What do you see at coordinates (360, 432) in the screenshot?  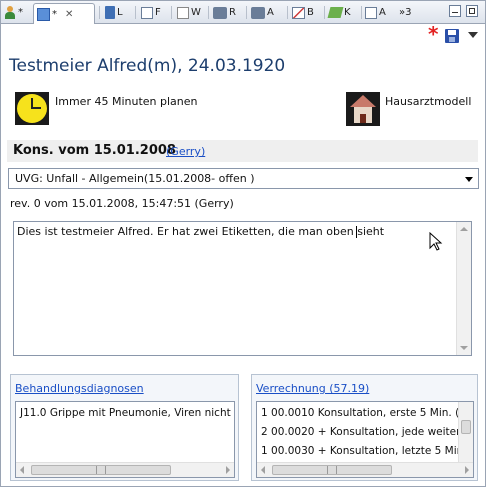 I see `list-item: 2 00.0020 + Konsultation, jede weiter` at bounding box center [360, 432].